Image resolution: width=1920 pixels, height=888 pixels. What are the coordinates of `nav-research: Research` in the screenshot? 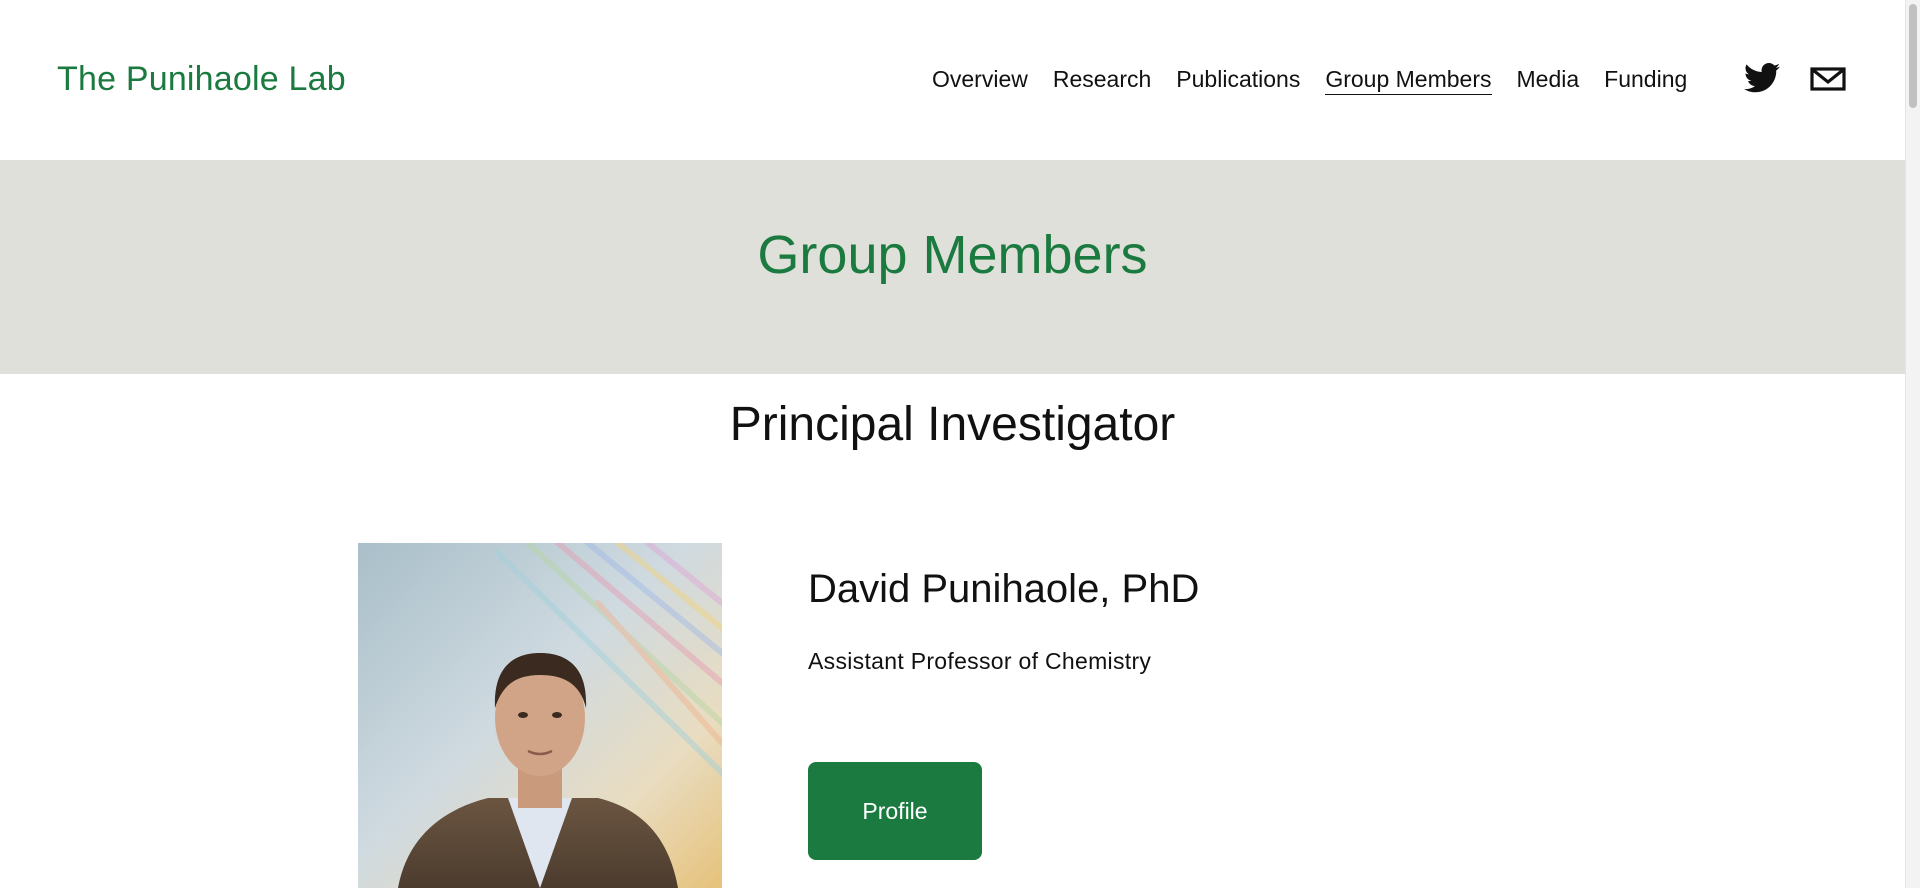 It's located at (1102, 79).